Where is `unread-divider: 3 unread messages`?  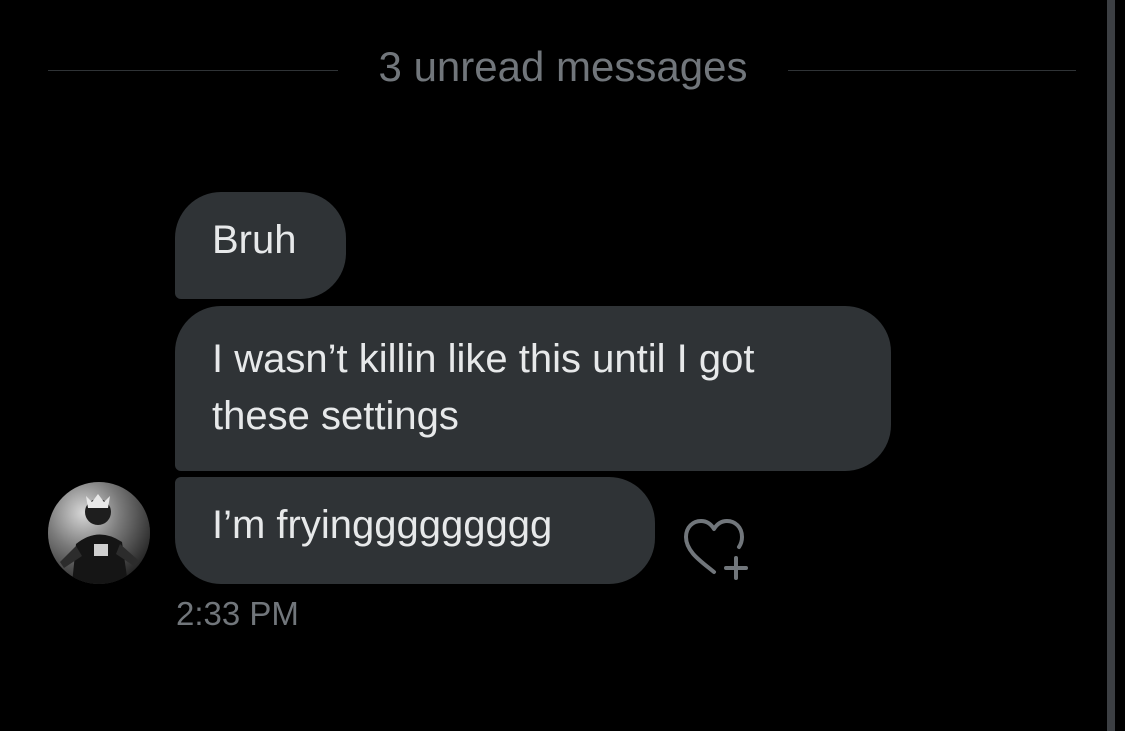
unread-divider: 3 unread messages is located at coordinates (562, 68).